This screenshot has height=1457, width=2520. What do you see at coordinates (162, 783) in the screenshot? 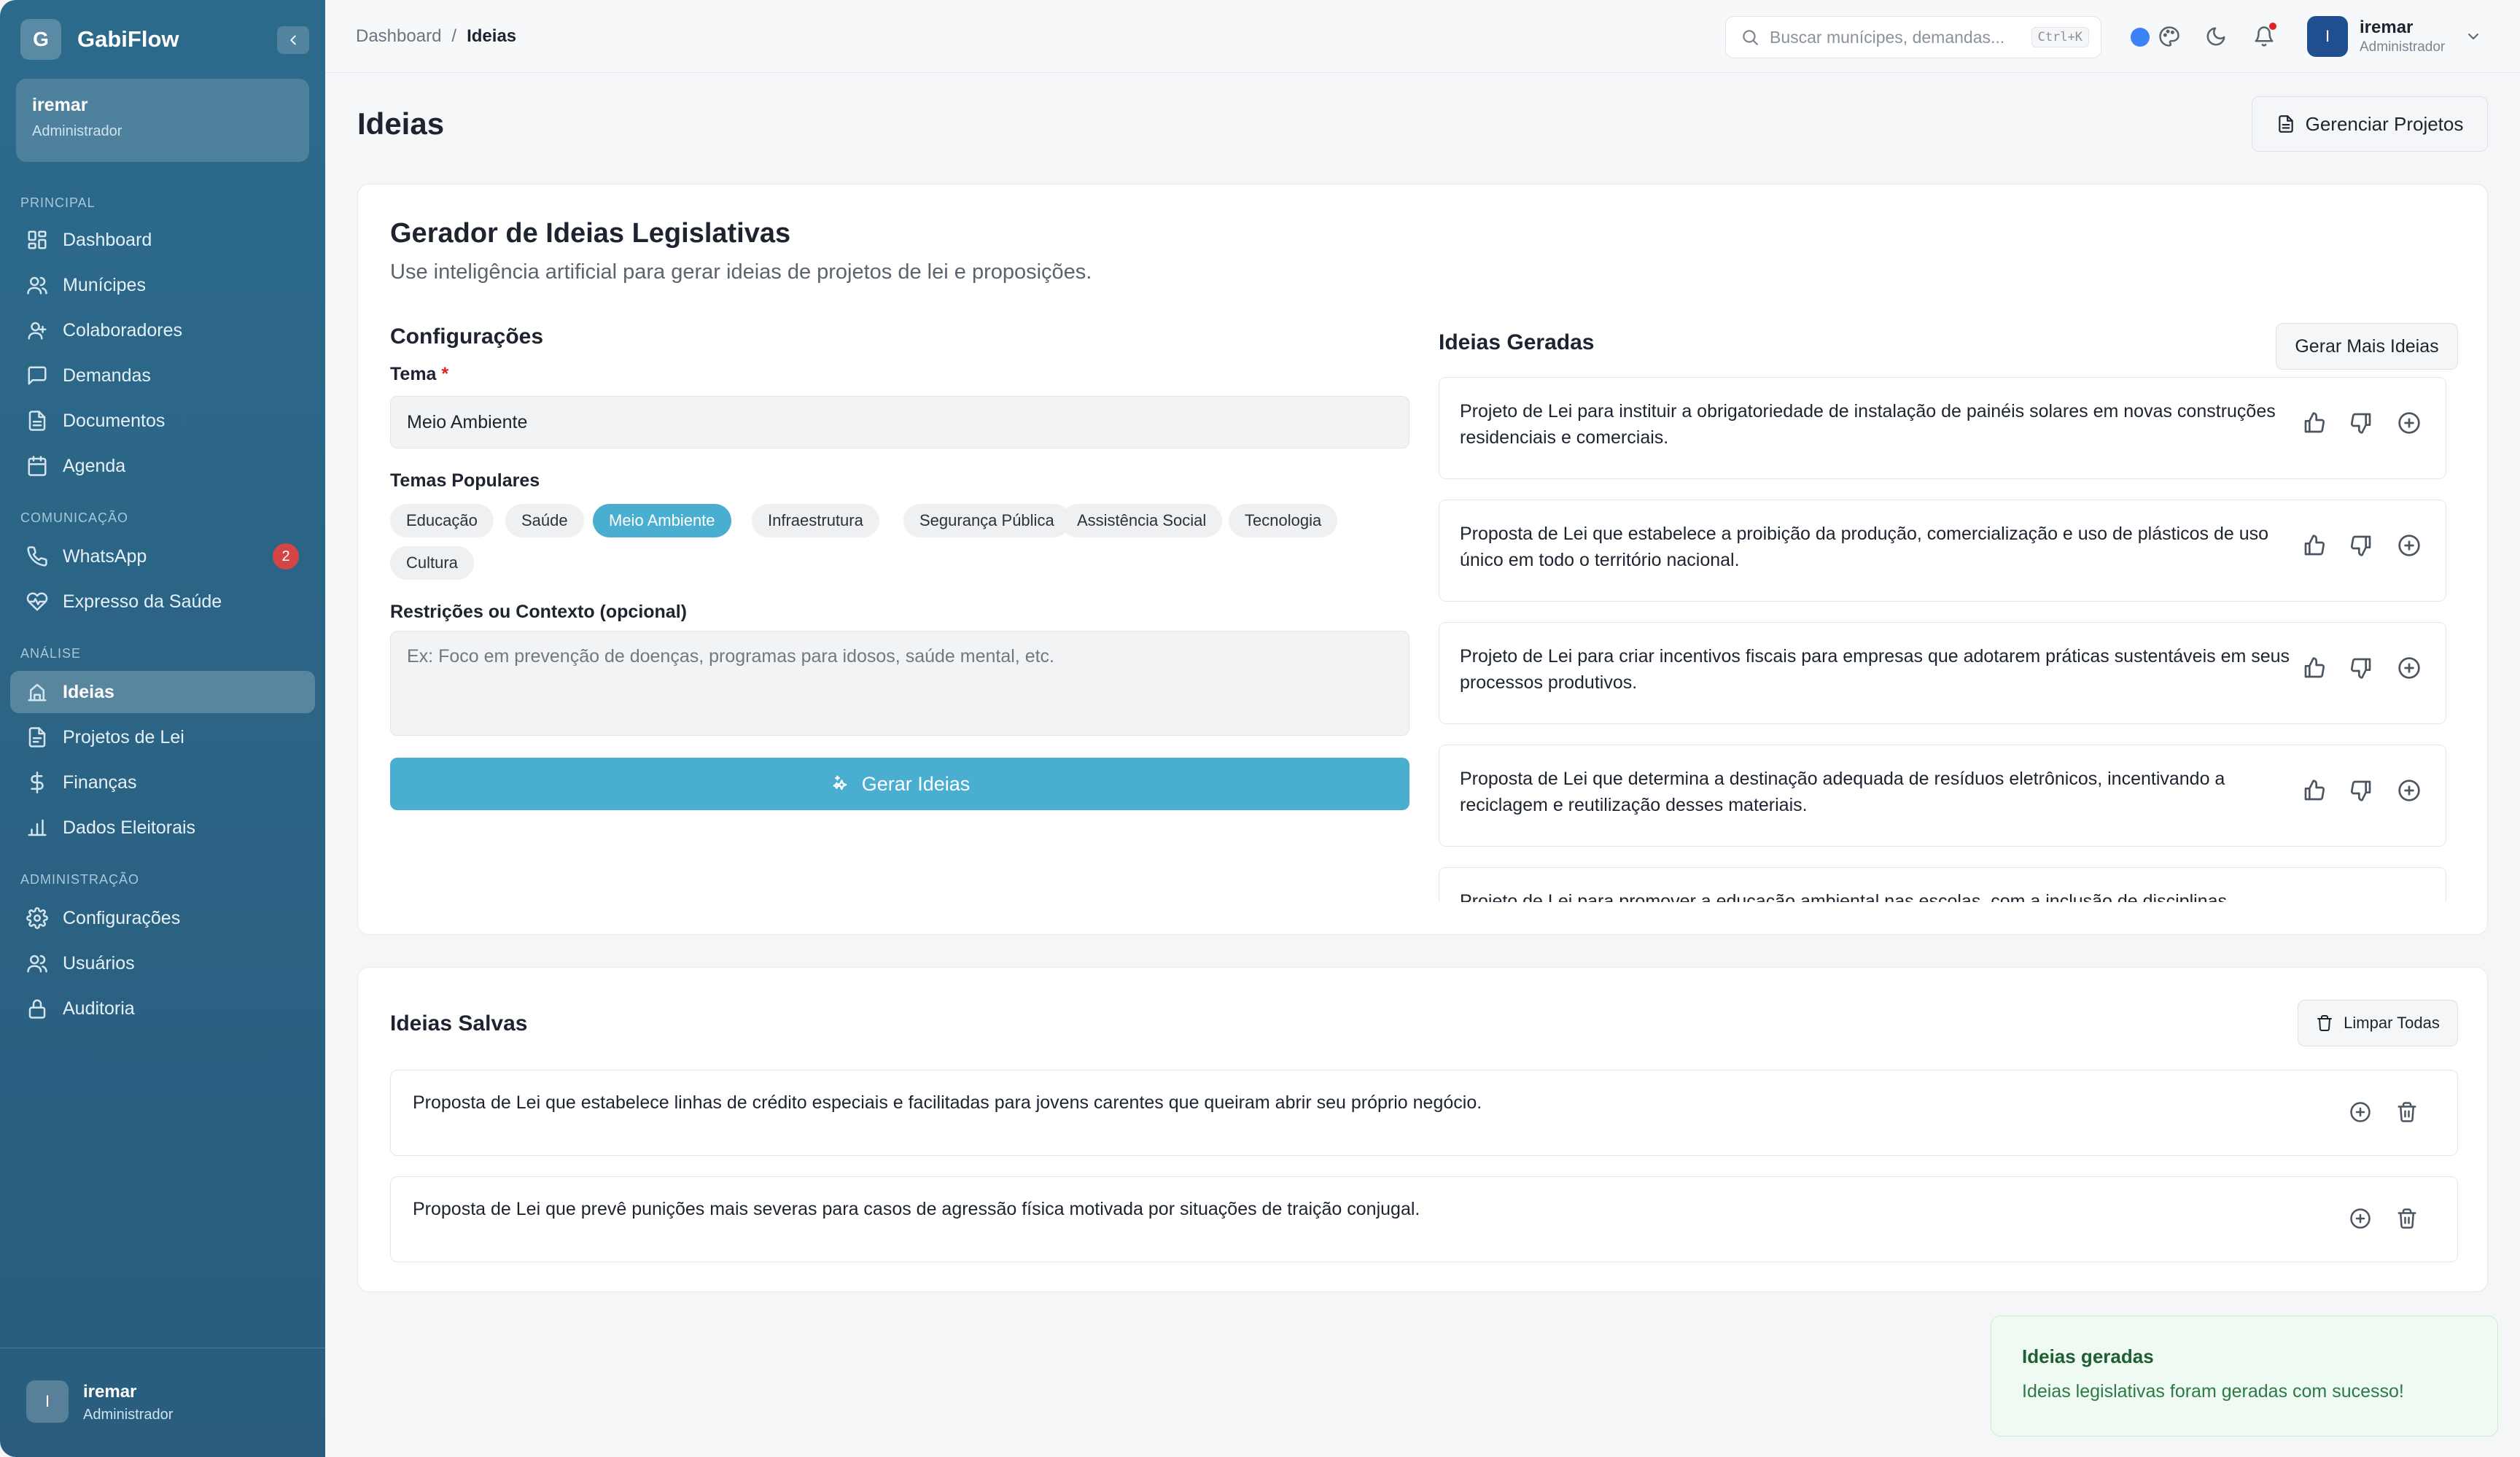
I see `sidebar-item-financas: Finanças` at bounding box center [162, 783].